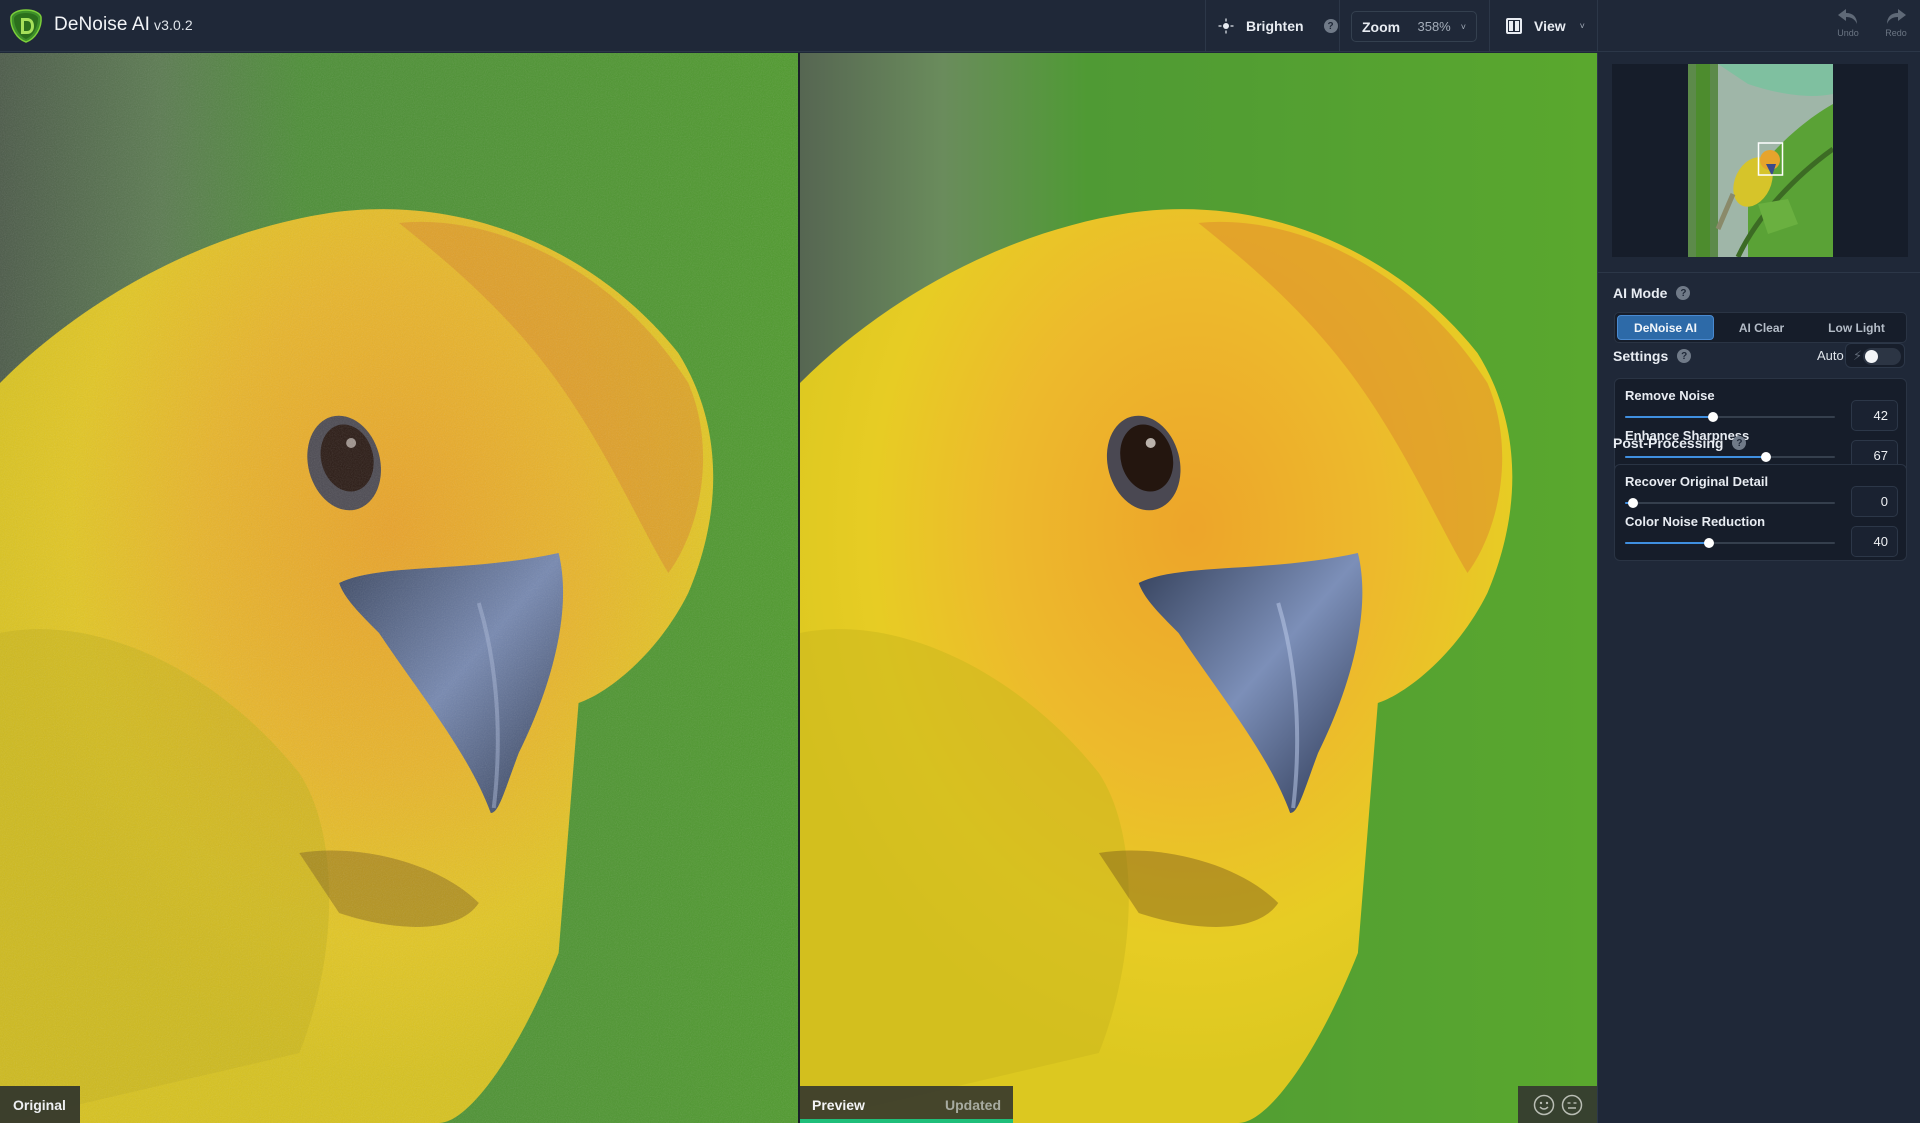  What do you see at coordinates (1670, 395) in the screenshot?
I see `slider-label: Remove Noise` at bounding box center [1670, 395].